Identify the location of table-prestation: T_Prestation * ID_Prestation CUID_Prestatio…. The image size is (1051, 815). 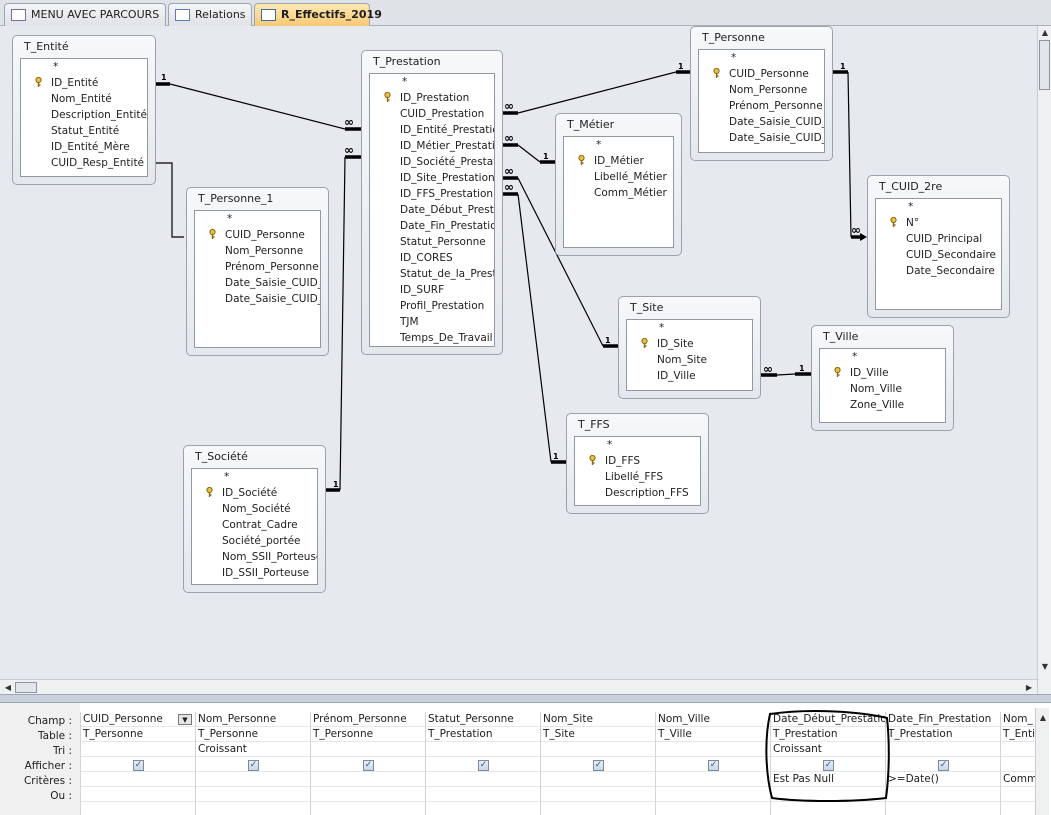
(432, 202).